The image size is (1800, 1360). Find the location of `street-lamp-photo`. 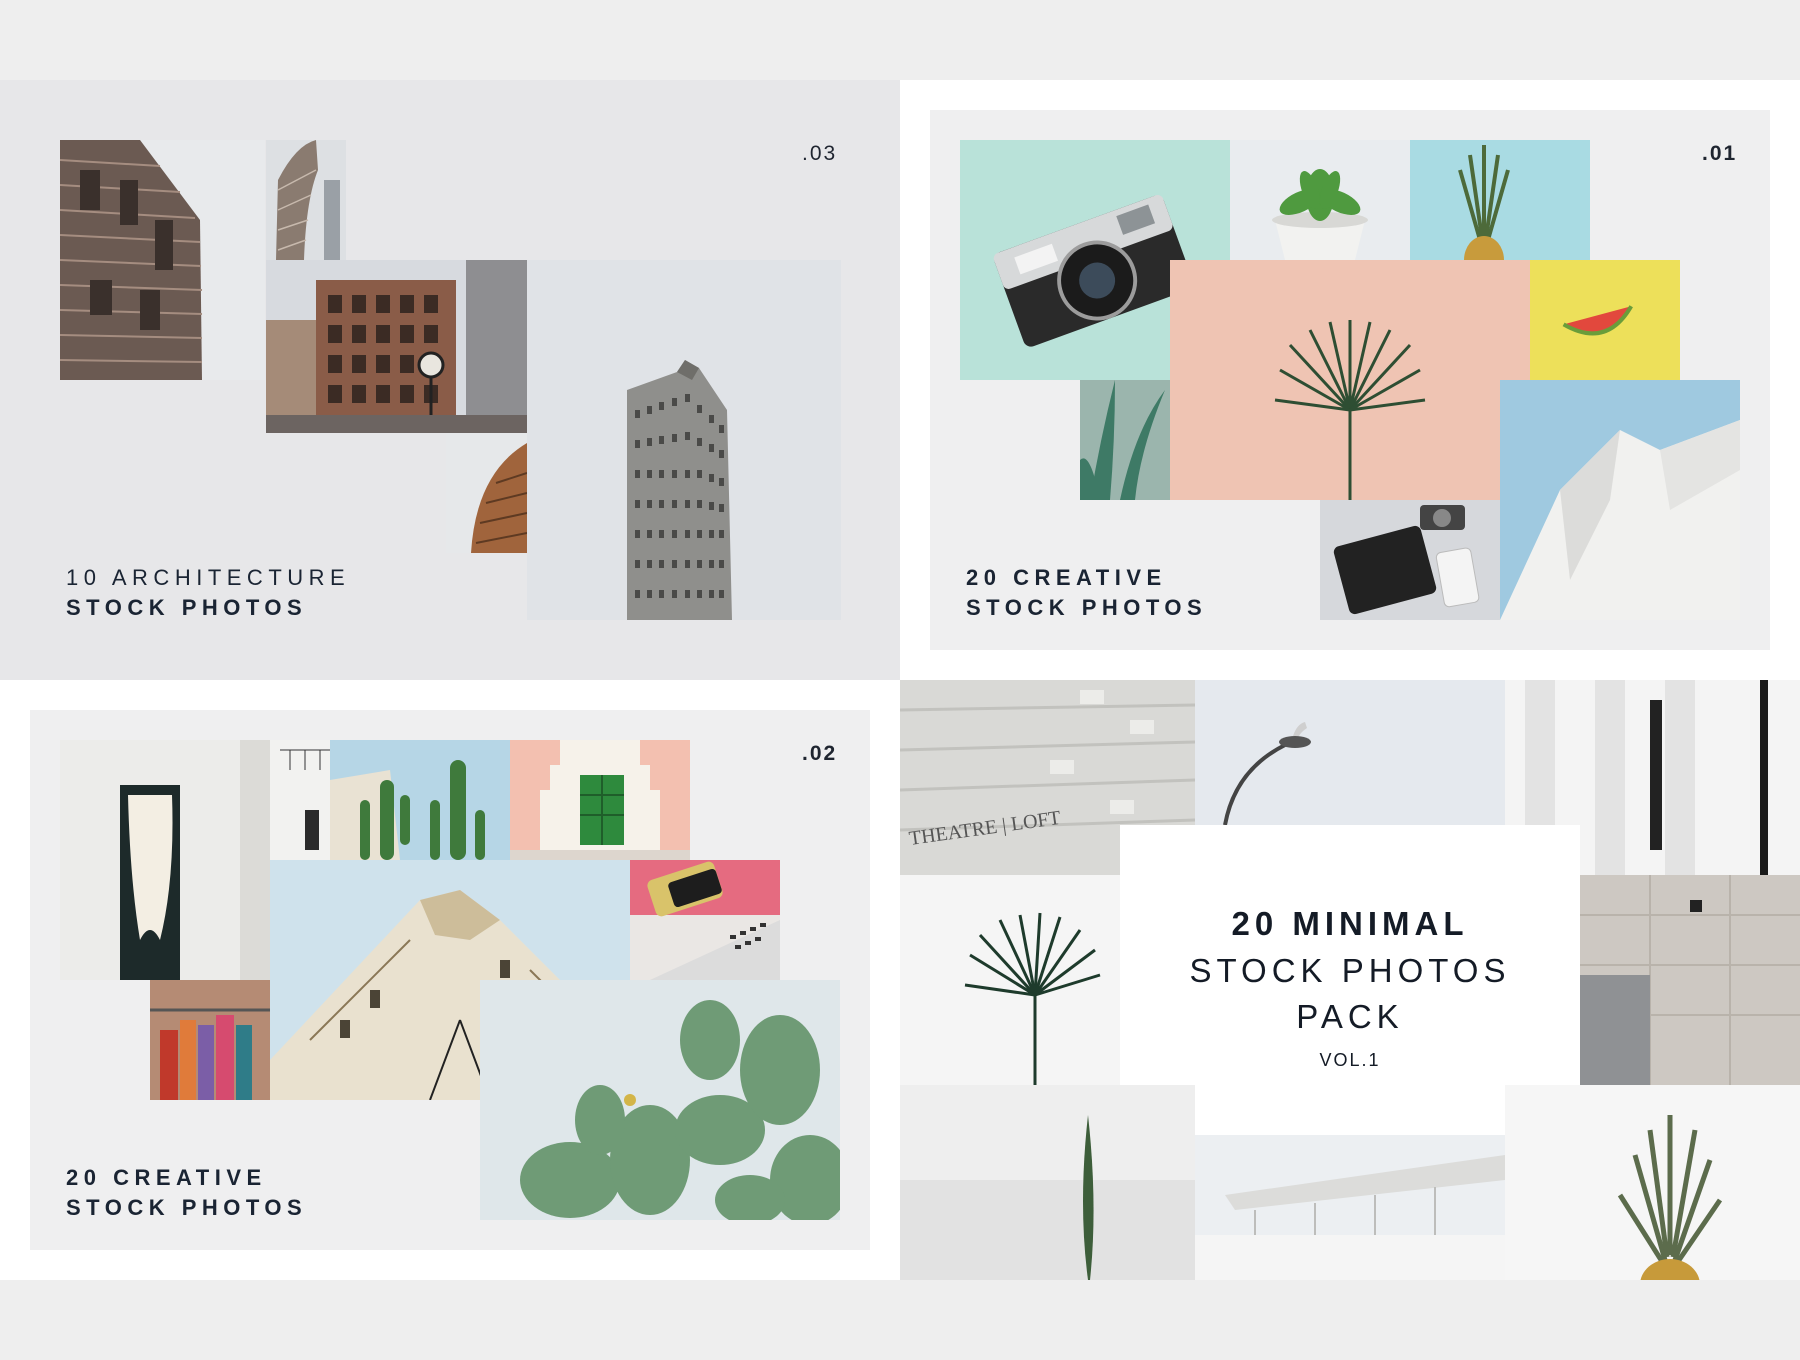

street-lamp-photo is located at coordinates (1350, 752).